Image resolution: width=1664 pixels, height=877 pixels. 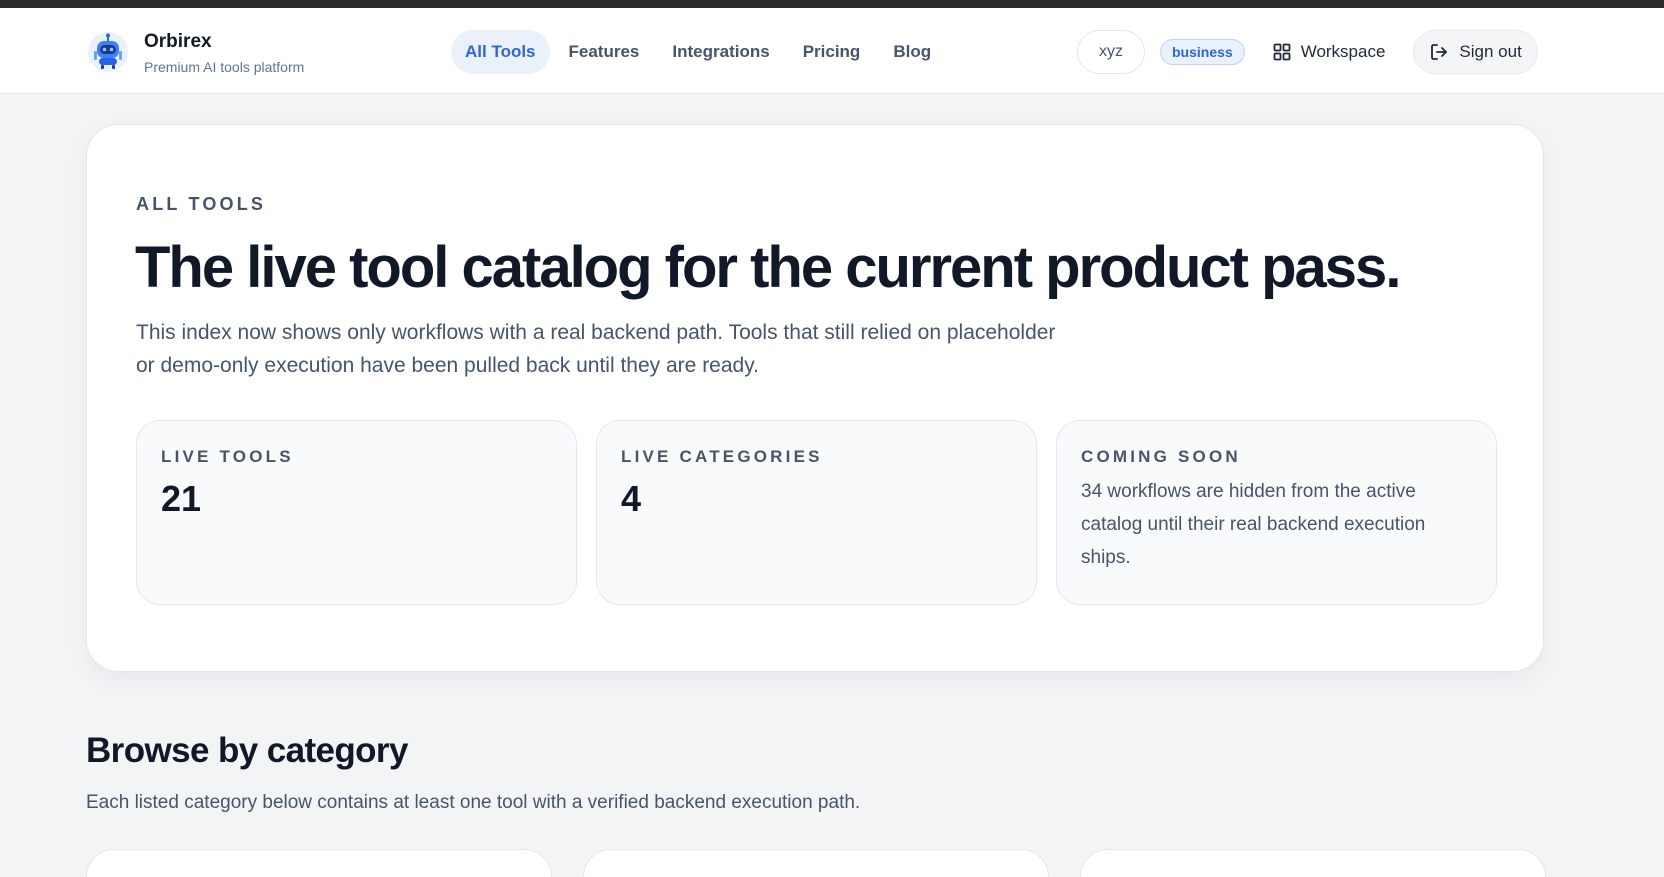 I want to click on nav-link-all-tools: All Tools, so click(x=500, y=52).